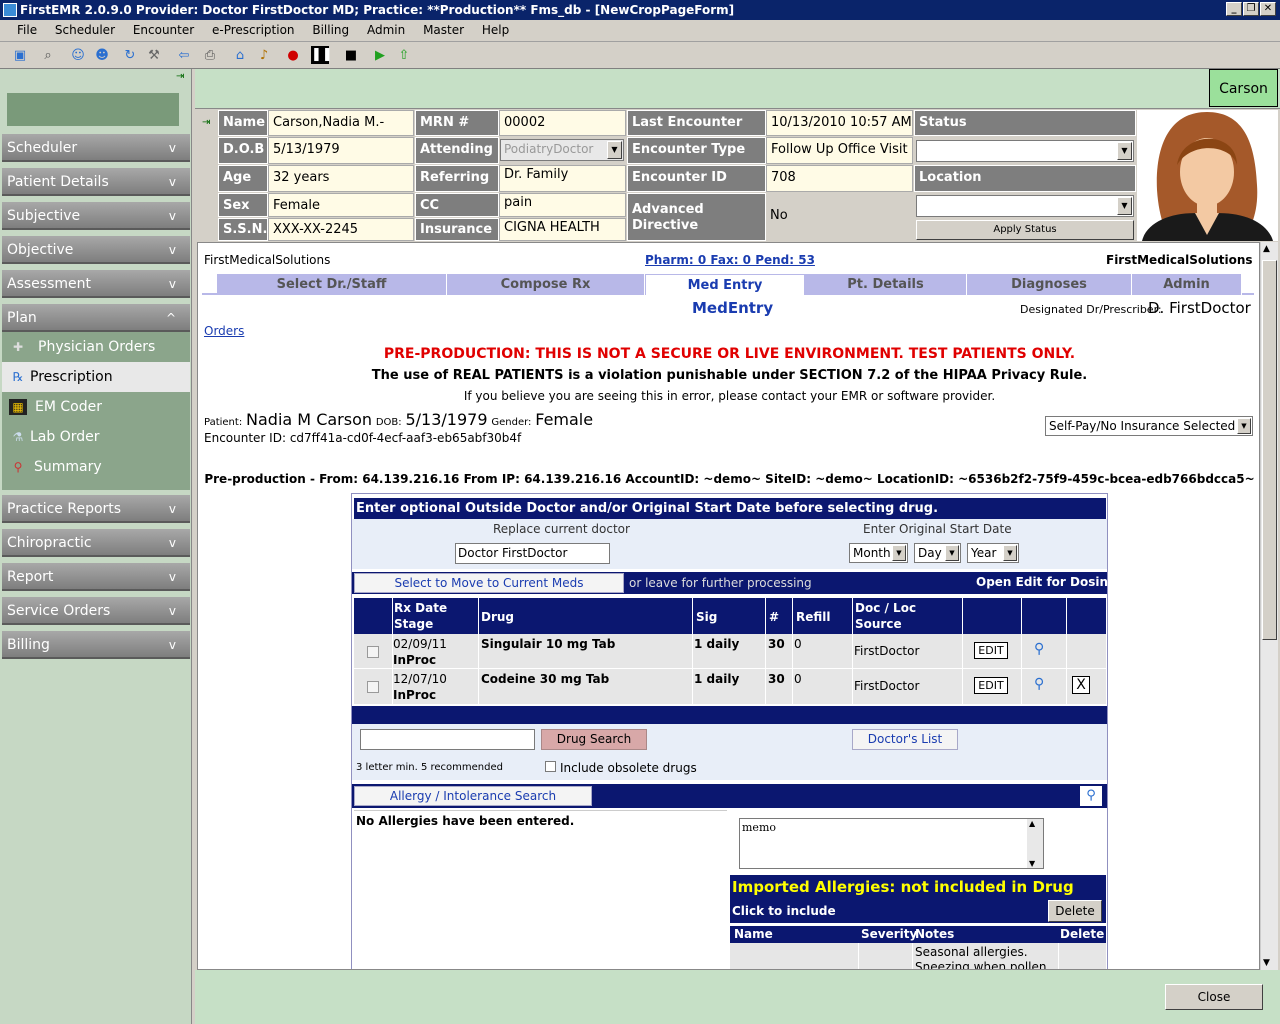 The width and height of the screenshot is (1280, 1024). I want to click on close-button: Close, so click(1214, 997).